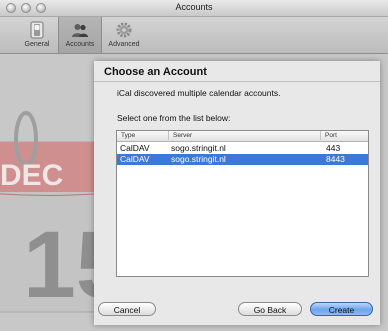 This screenshot has height=331, width=388. I want to click on table-row-selected: CalDAV sogo.stringit.nl 8443, so click(242, 159).